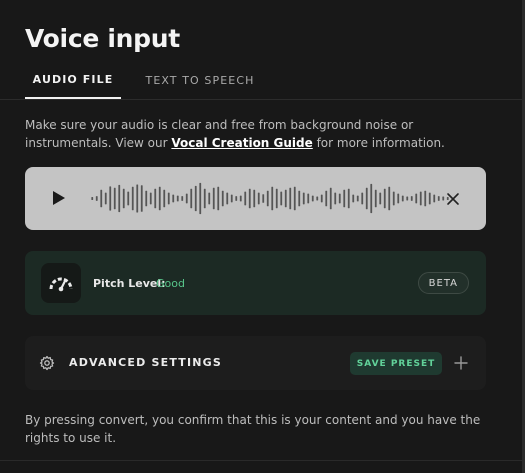  Describe the element at coordinates (170, 283) in the screenshot. I see `pitch-level-value: Good` at that location.